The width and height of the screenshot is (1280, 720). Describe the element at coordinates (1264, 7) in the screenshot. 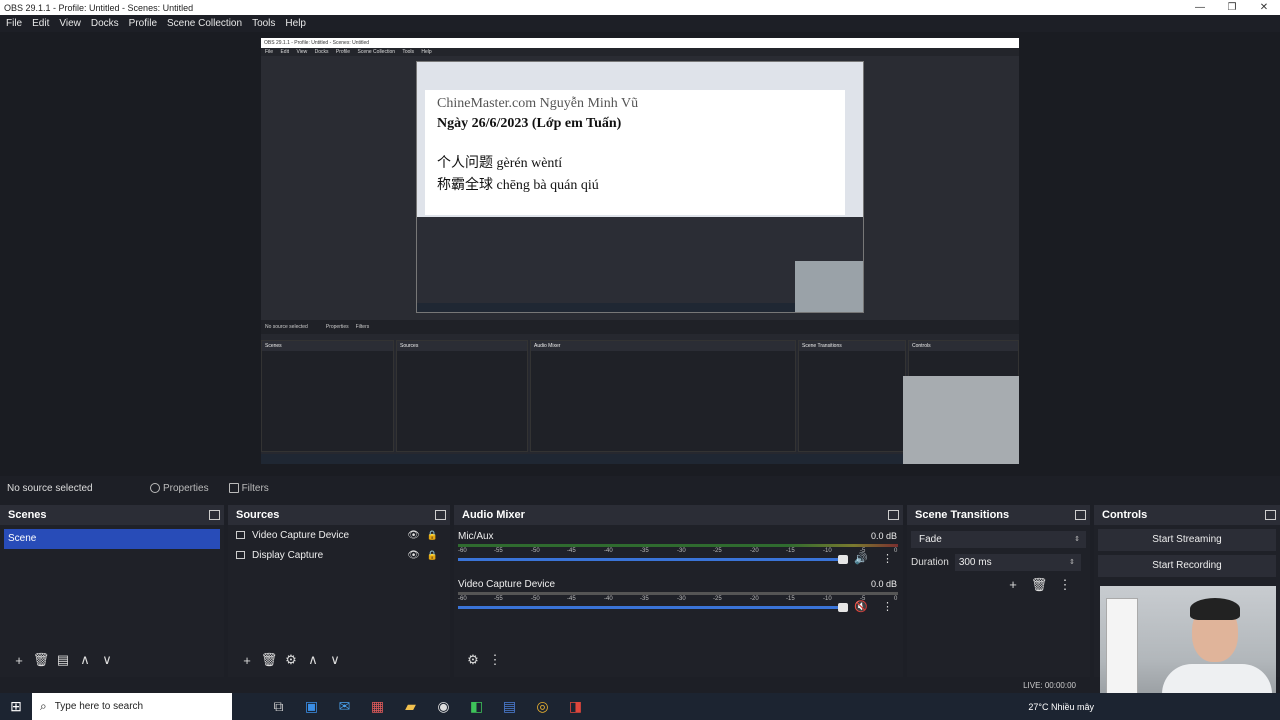

I see `close-button: ✕` at that location.